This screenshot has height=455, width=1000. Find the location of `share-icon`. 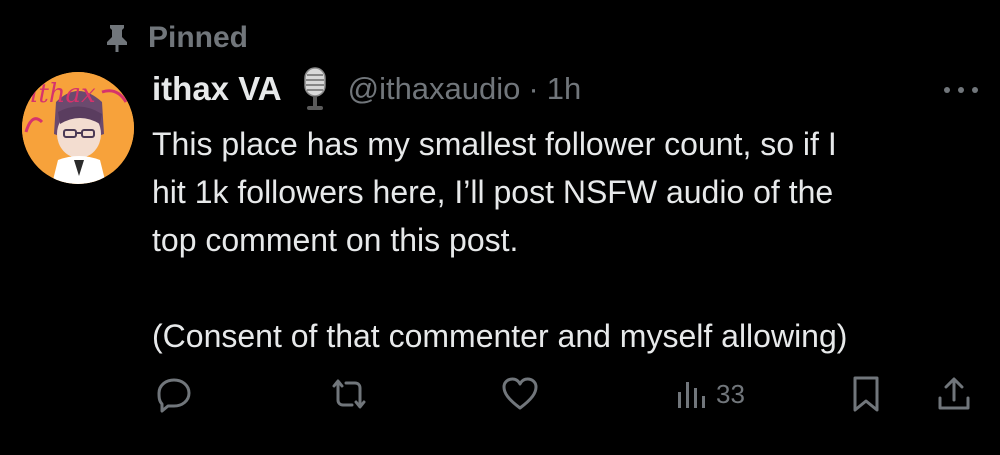

share-icon is located at coordinates (954, 394).